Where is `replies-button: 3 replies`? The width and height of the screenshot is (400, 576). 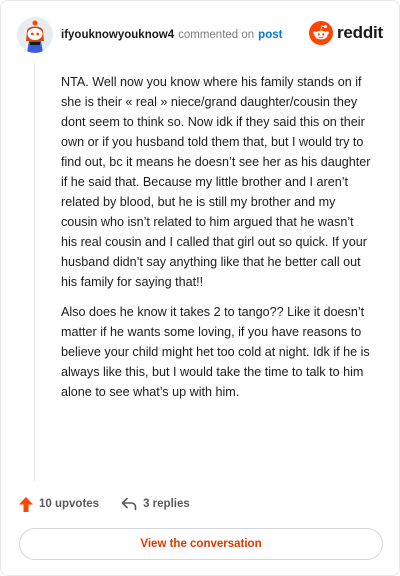 replies-button: 3 replies is located at coordinates (155, 504).